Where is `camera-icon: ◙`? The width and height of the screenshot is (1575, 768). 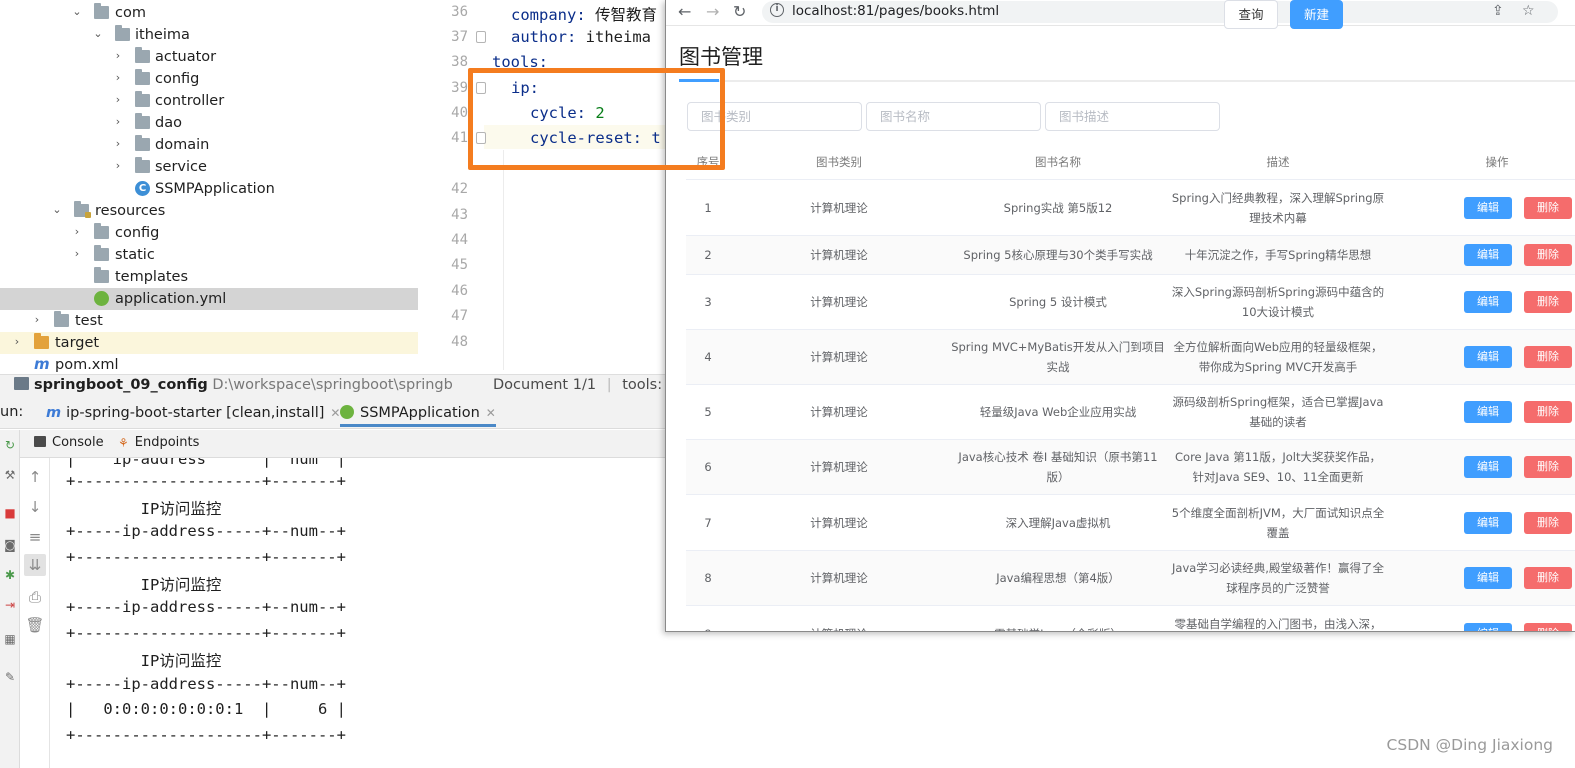
camera-icon: ◙ is located at coordinates (10, 545).